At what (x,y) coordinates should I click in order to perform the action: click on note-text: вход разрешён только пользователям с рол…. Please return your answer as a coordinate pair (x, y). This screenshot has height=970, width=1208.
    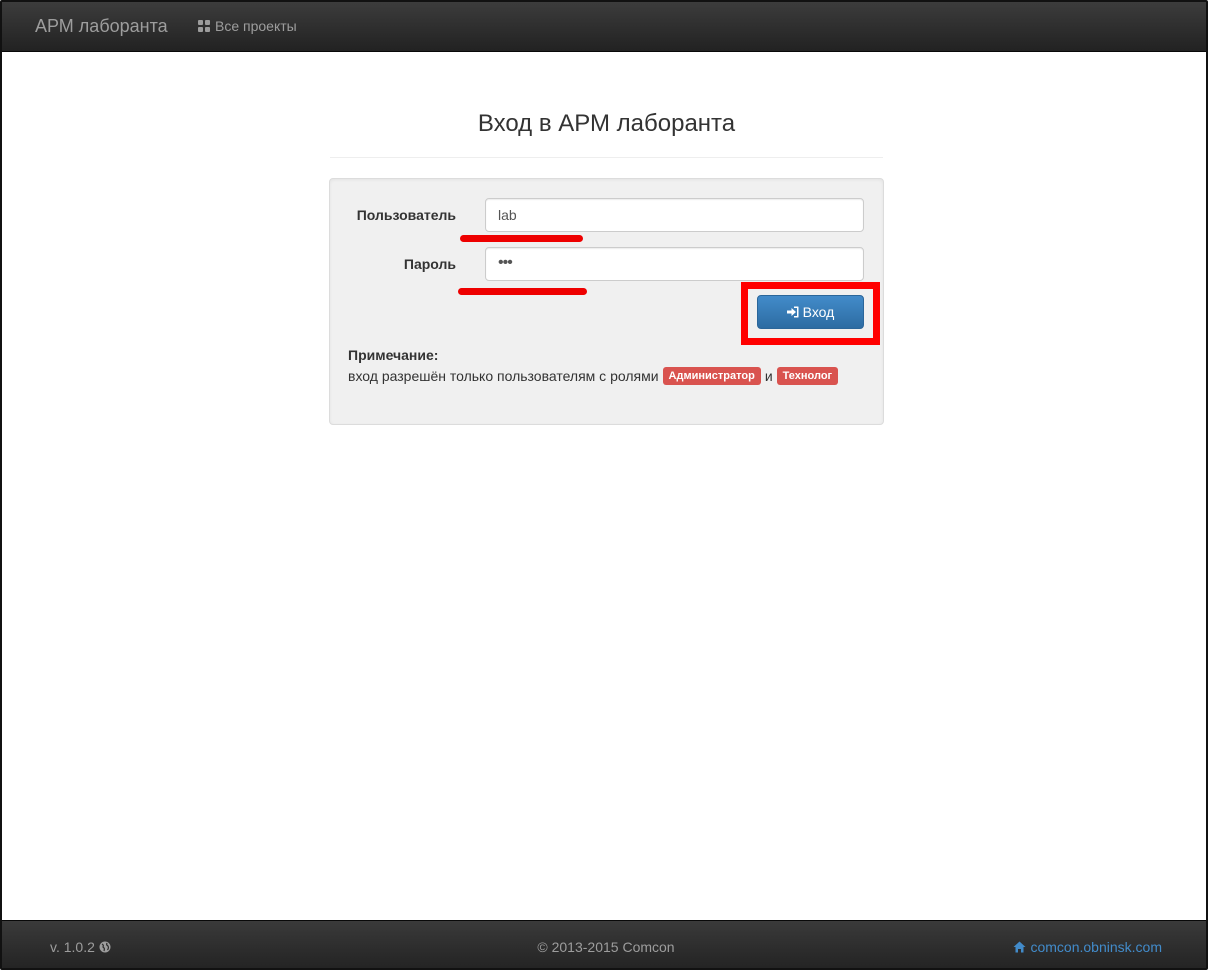
    Looking at the image, I should click on (595, 376).